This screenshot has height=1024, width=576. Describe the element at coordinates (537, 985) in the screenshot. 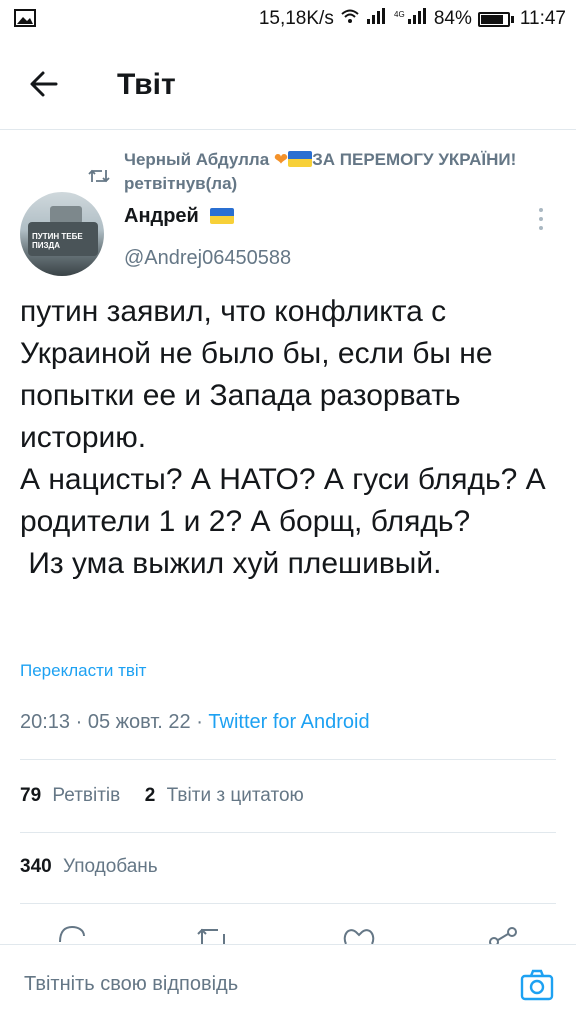

I see `camera-icon` at that location.